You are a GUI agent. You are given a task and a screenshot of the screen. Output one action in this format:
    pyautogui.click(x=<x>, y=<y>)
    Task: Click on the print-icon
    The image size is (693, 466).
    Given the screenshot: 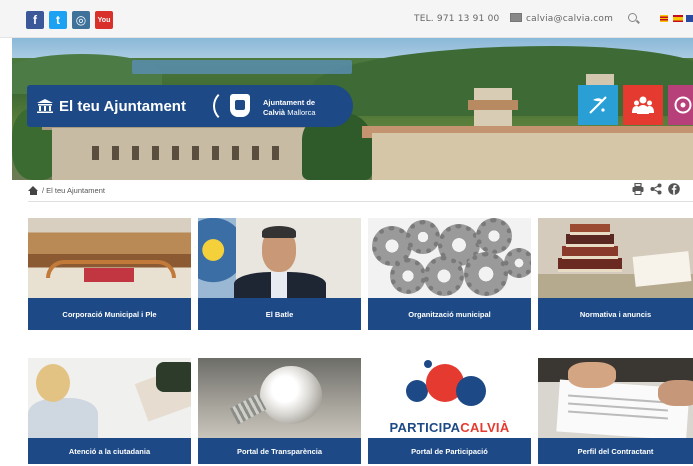 What is the action you would take?
    pyautogui.click(x=638, y=189)
    